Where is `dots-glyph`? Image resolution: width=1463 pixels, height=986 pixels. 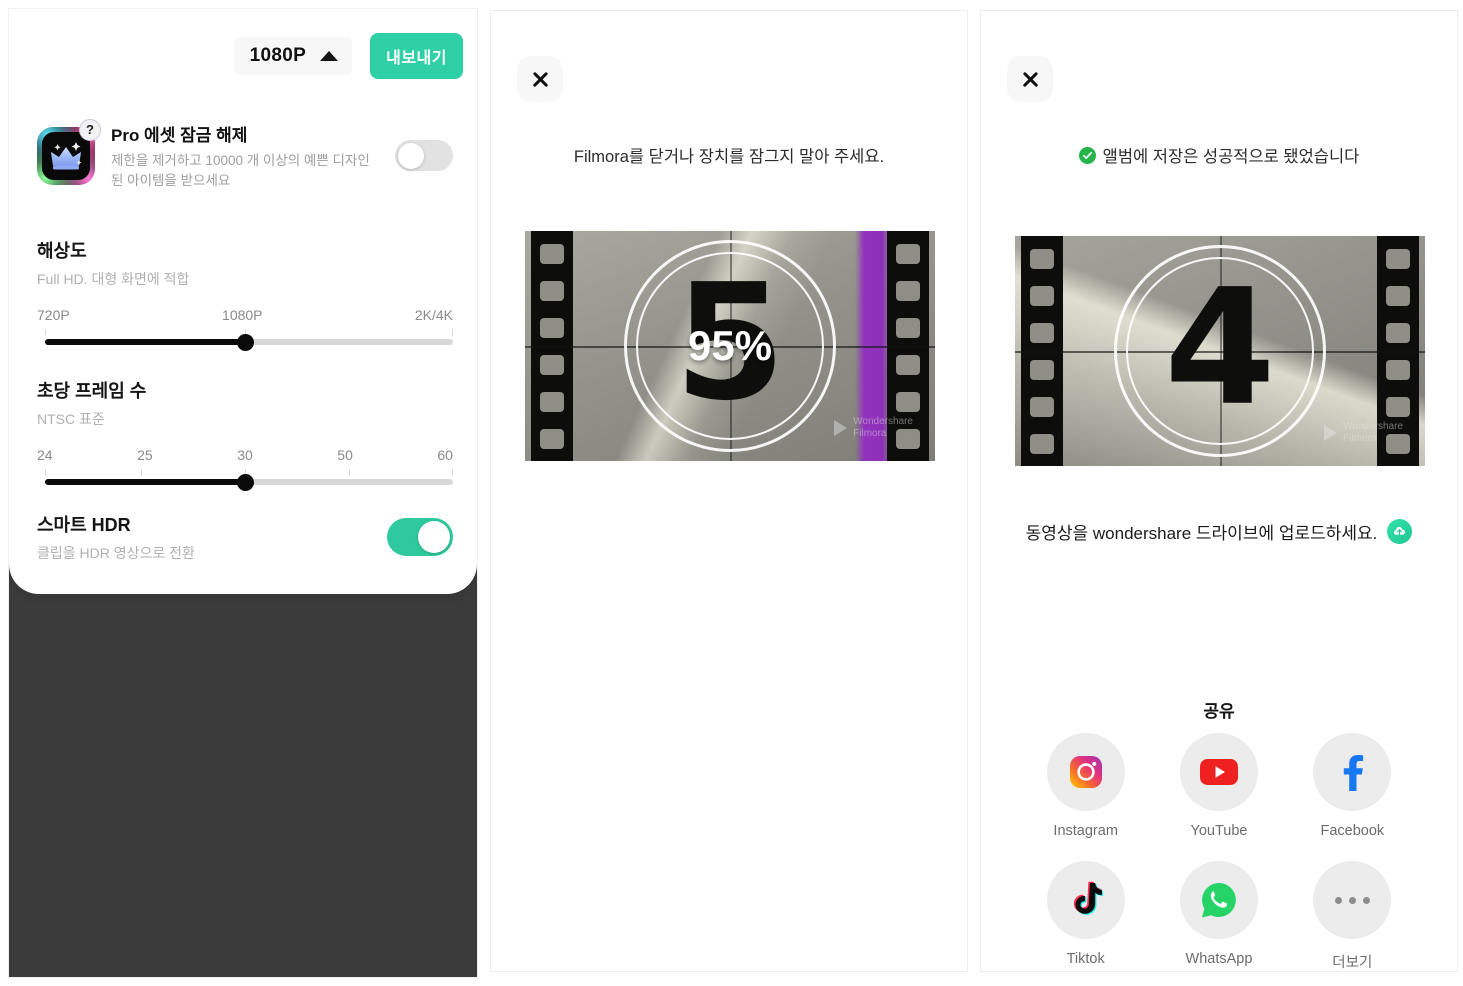 dots-glyph is located at coordinates (1352, 900).